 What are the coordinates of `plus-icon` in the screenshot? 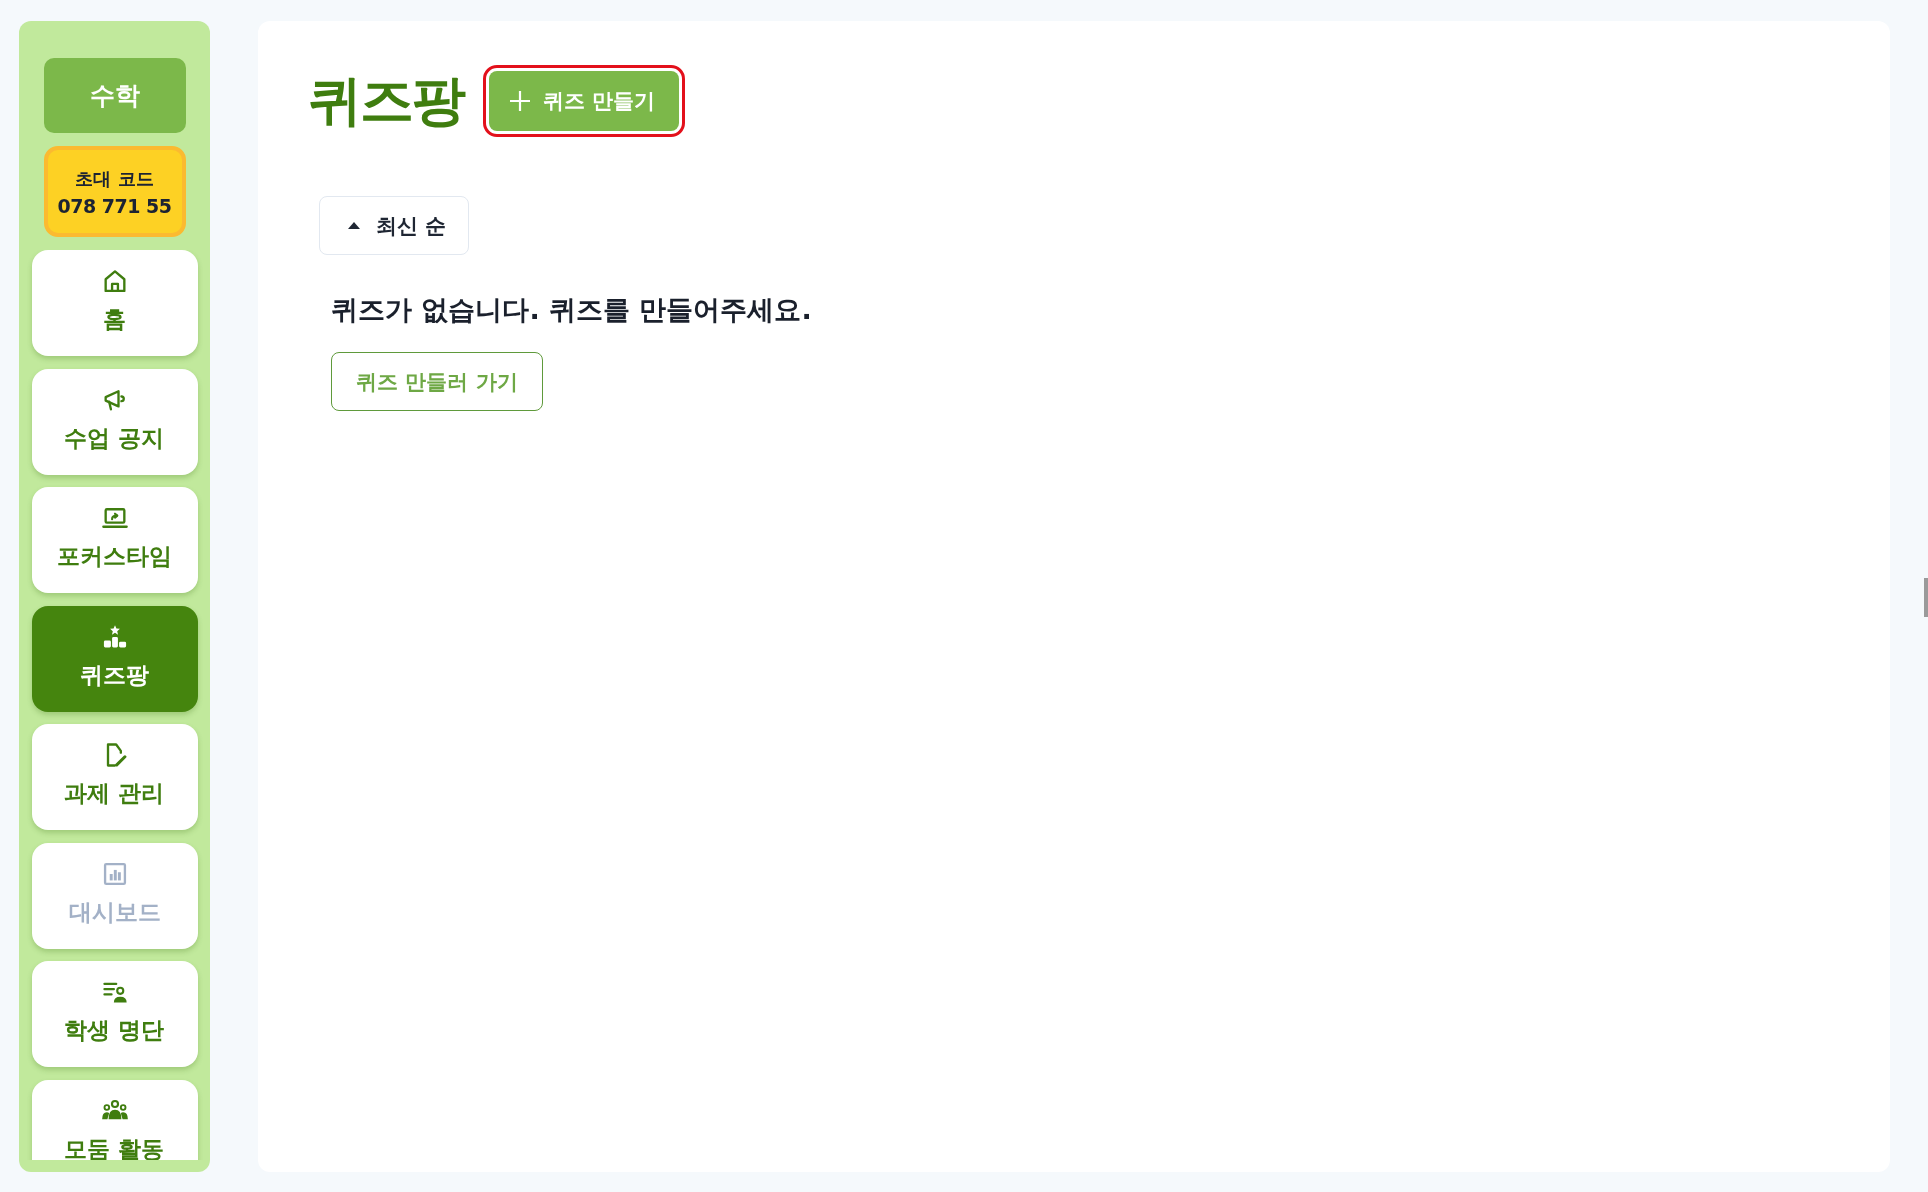 It's located at (520, 101).